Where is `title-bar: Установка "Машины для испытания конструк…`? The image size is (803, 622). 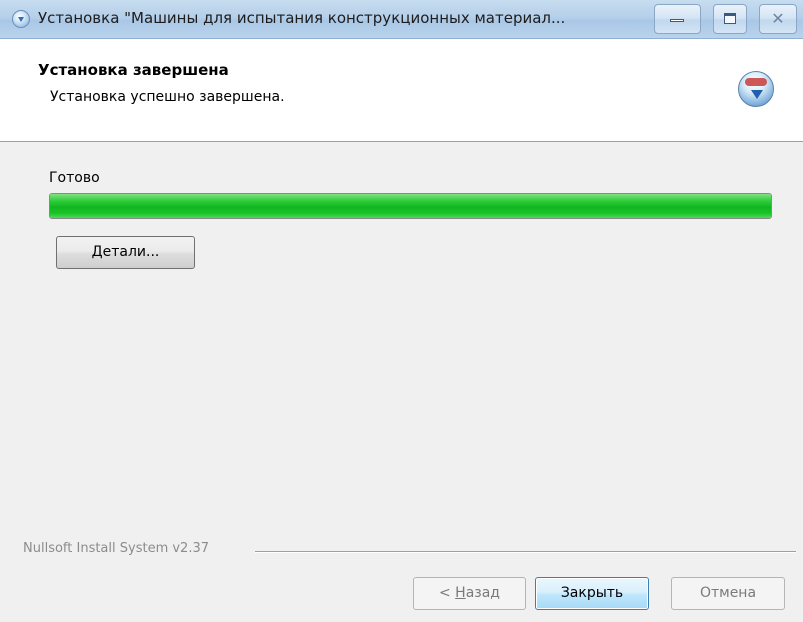 title-bar: Установка "Машины для испытания конструк… is located at coordinates (401, 19).